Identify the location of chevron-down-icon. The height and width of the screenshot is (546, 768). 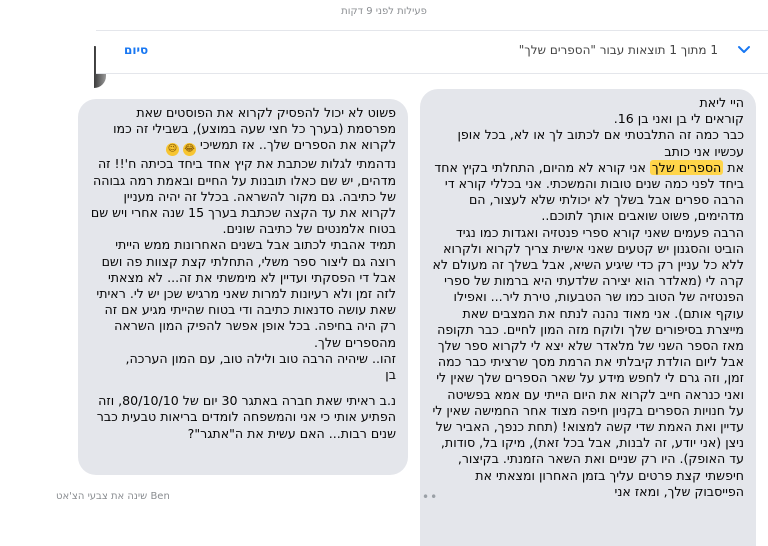
(744, 49).